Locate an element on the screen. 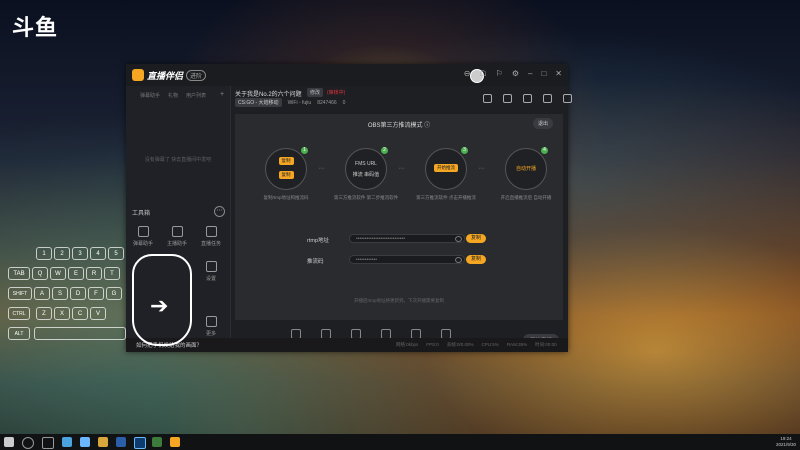 Image resolution: width=800 pixels, height=450 pixels. add-tab-icon: + is located at coordinates (222, 94).